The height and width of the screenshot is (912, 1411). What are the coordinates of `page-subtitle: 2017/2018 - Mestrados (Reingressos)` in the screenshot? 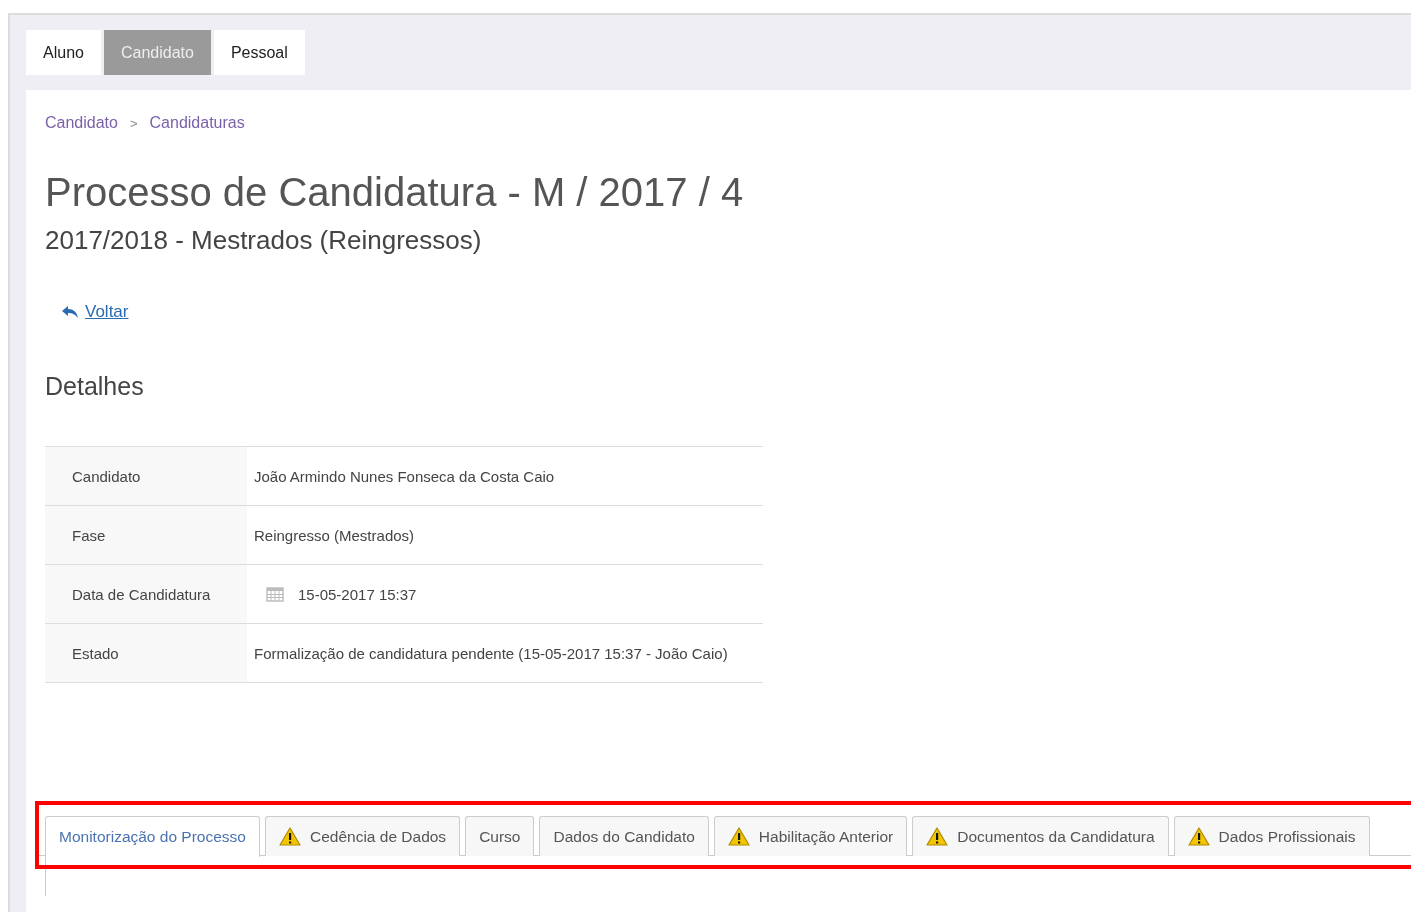 It's located at (264, 240).